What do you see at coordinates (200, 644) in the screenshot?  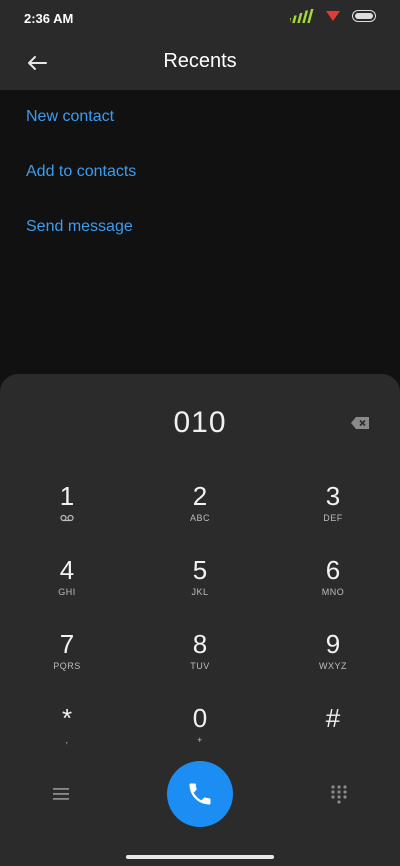 I see `key-digit: 8` at bounding box center [200, 644].